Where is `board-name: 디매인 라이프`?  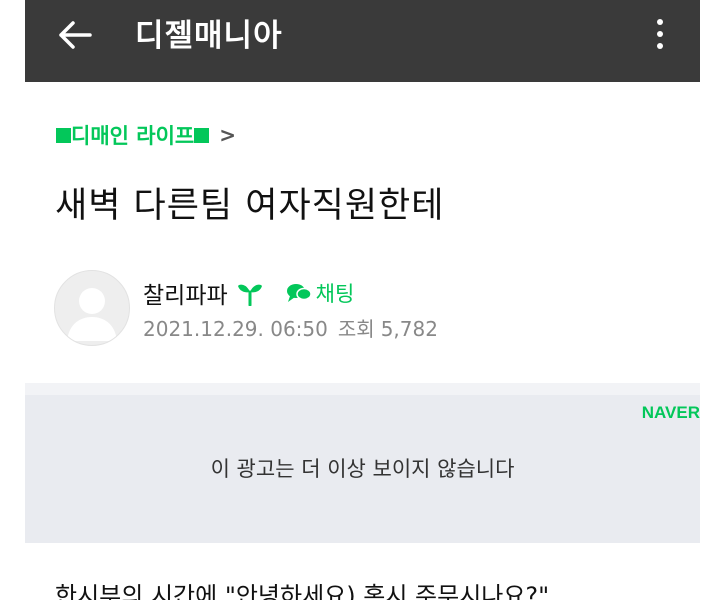
board-name: 디매인 라이프 is located at coordinates (133, 136).